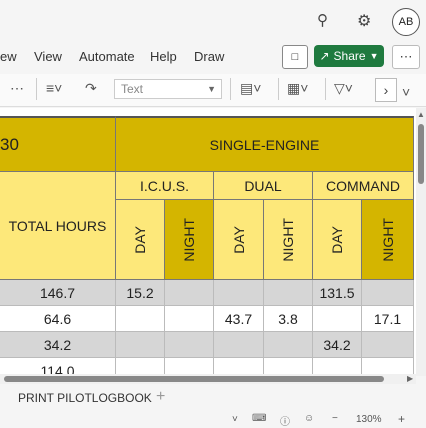 This screenshot has width=426, height=428. Describe the element at coordinates (263, 186) in the screenshot. I see `header-dual: DUAL` at that location.